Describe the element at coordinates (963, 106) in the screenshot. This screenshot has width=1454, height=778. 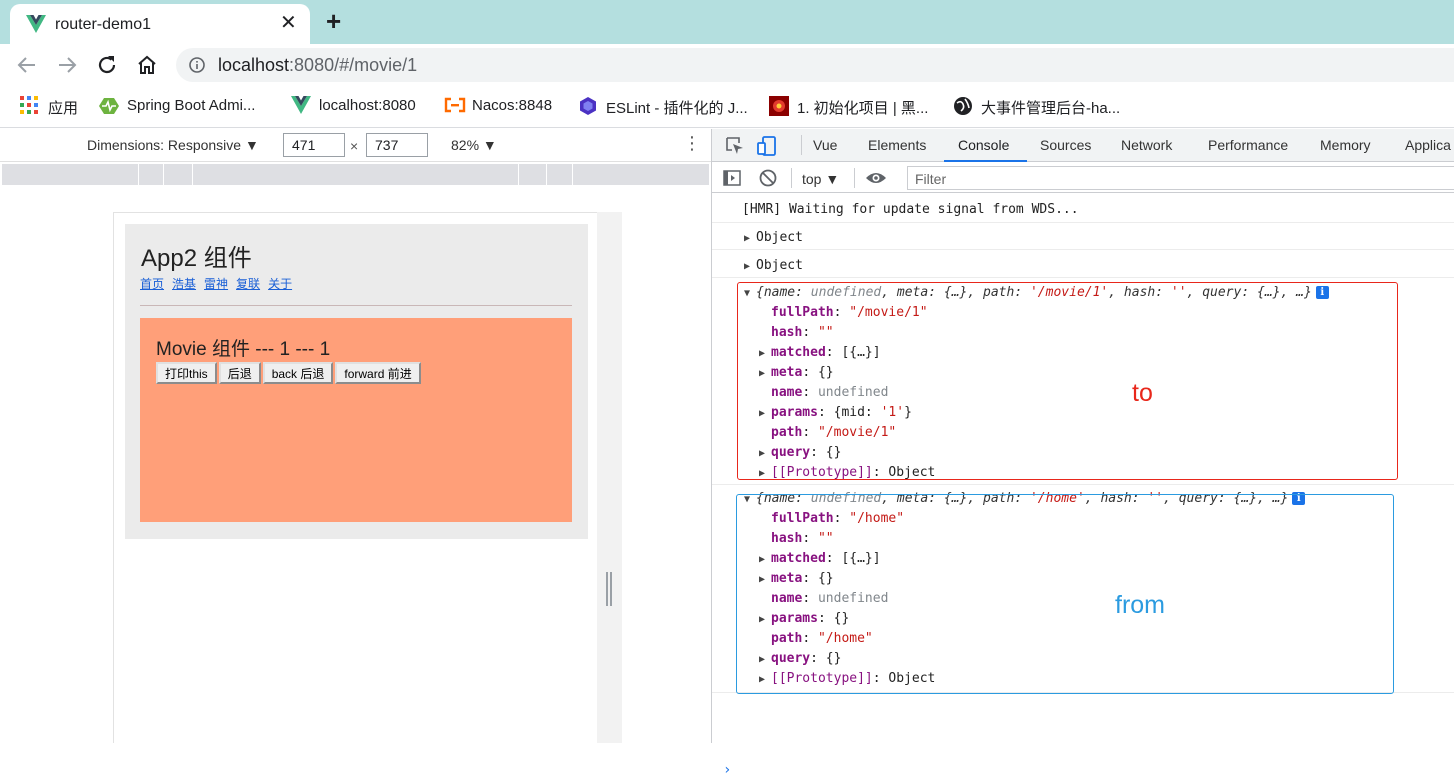
I see `globe-icon` at that location.